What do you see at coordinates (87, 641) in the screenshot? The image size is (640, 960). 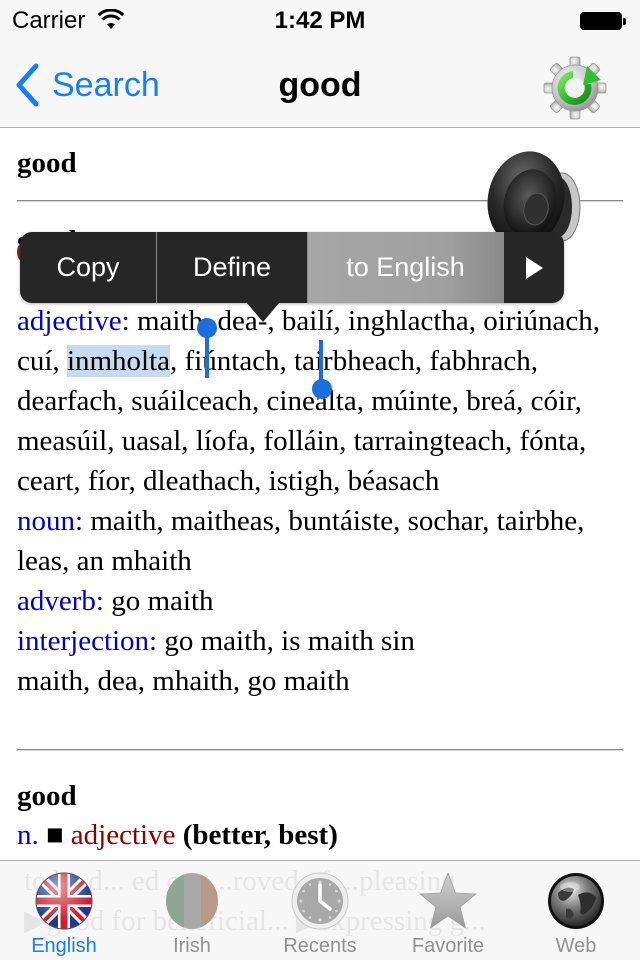 I see `pos-label: interjection:` at bounding box center [87, 641].